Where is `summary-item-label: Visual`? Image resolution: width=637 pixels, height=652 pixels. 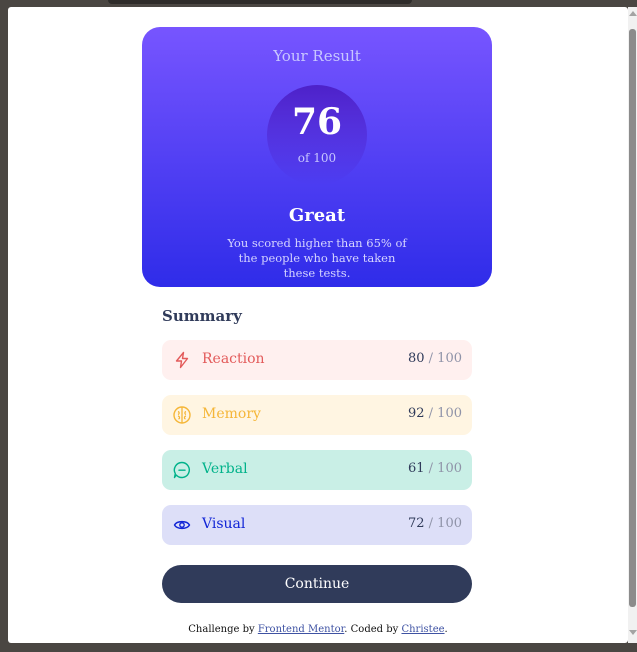
summary-item-label: Visual is located at coordinates (224, 524).